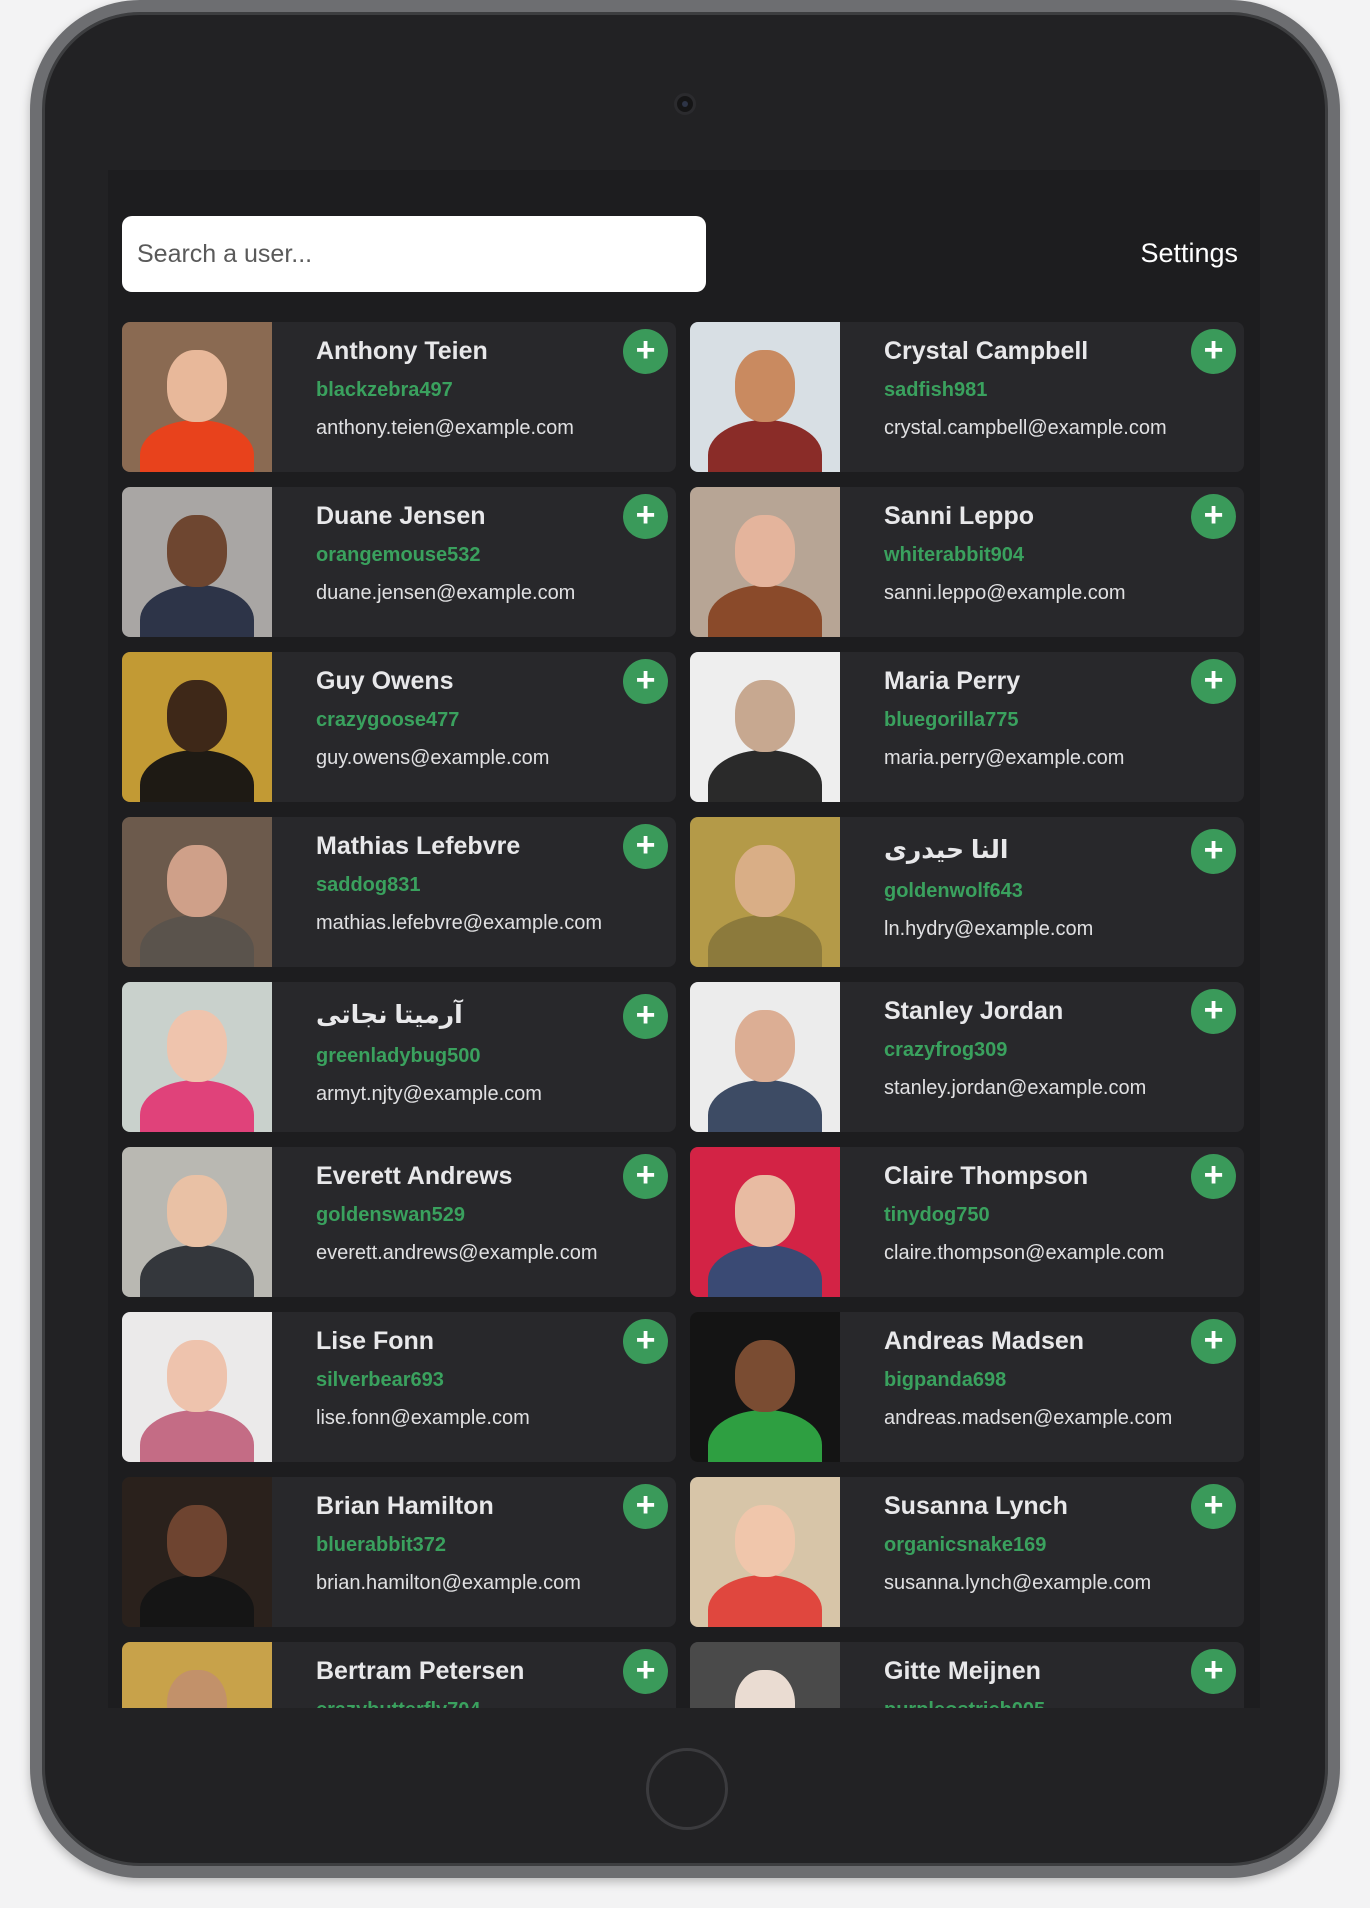  What do you see at coordinates (974, 1011) in the screenshot?
I see `user-name: Stanley Jordan` at bounding box center [974, 1011].